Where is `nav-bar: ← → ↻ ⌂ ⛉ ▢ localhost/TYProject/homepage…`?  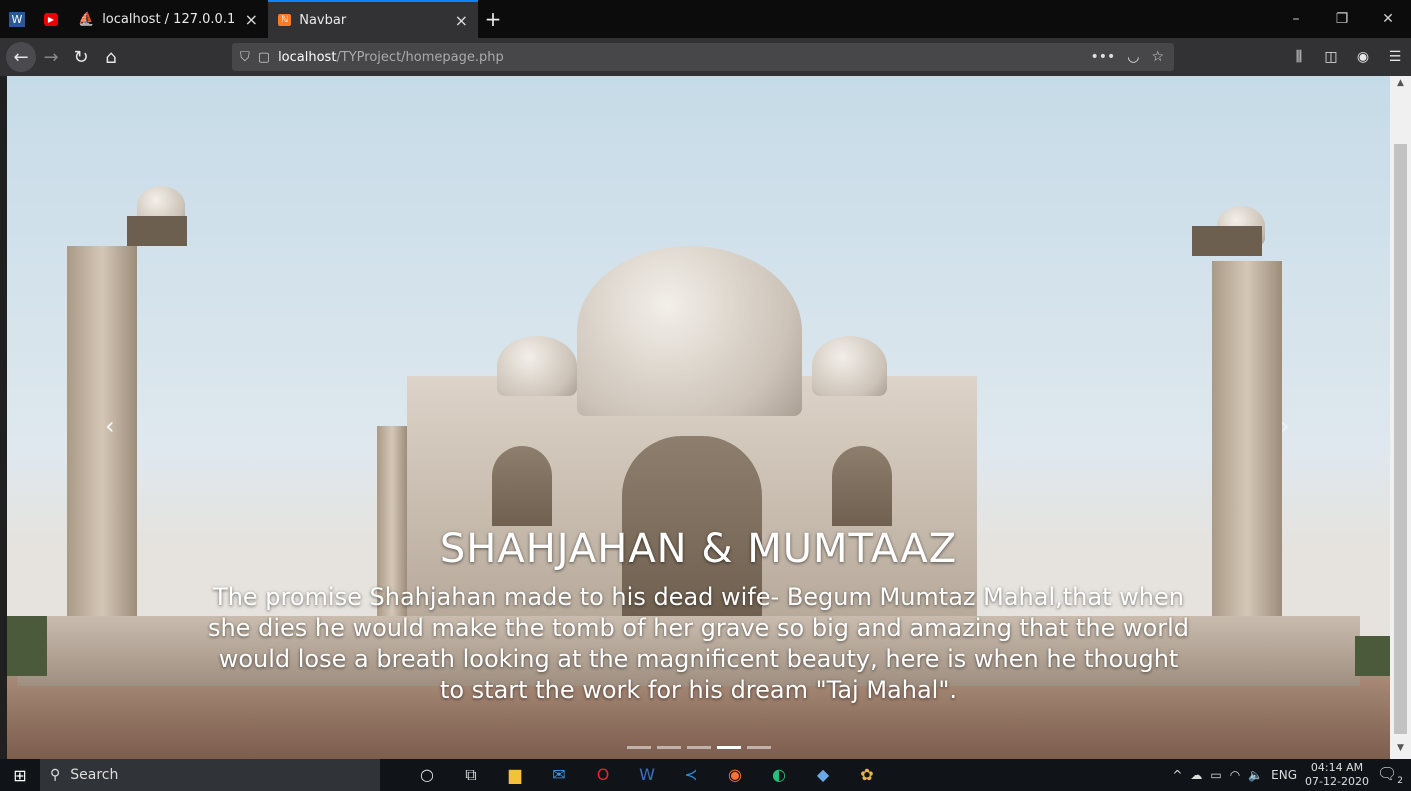 nav-bar: ← → ↻ ⌂ ⛉ ▢ localhost/TYProject/homepage… is located at coordinates (705, 57).